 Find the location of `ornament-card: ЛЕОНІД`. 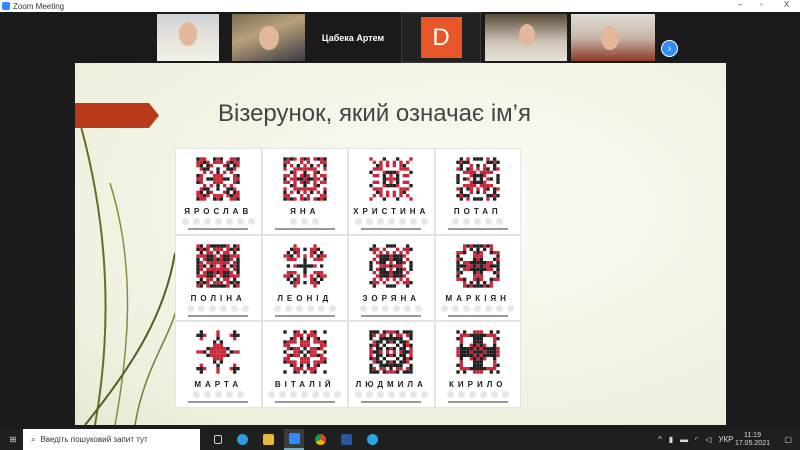

ornament-card: ЛЕОНІД is located at coordinates (304, 278).